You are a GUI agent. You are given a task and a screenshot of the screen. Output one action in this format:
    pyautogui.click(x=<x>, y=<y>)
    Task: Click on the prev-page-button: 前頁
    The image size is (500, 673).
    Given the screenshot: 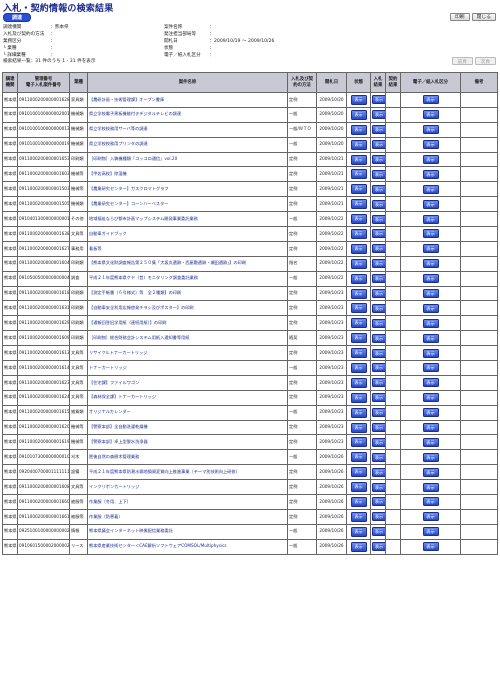 What is the action you would take?
    pyautogui.click(x=462, y=61)
    